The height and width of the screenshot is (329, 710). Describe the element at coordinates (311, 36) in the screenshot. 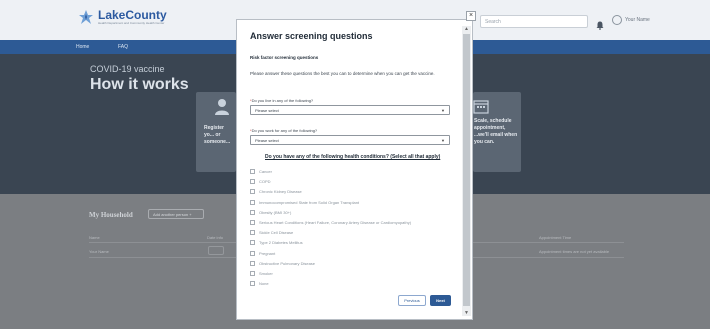

I see `modal-title: Answer screening questions` at that location.